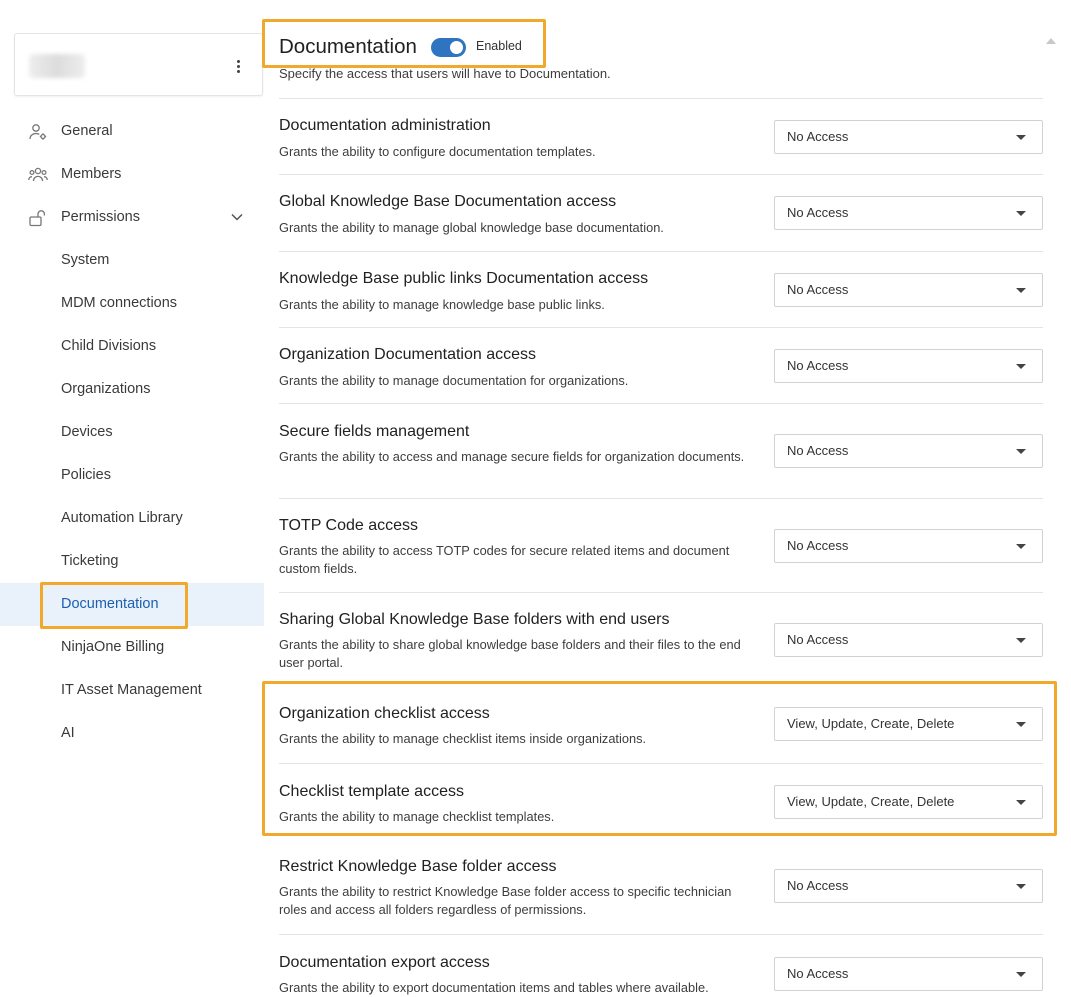 The image size is (1071, 997). I want to click on users-icon, so click(38, 174).